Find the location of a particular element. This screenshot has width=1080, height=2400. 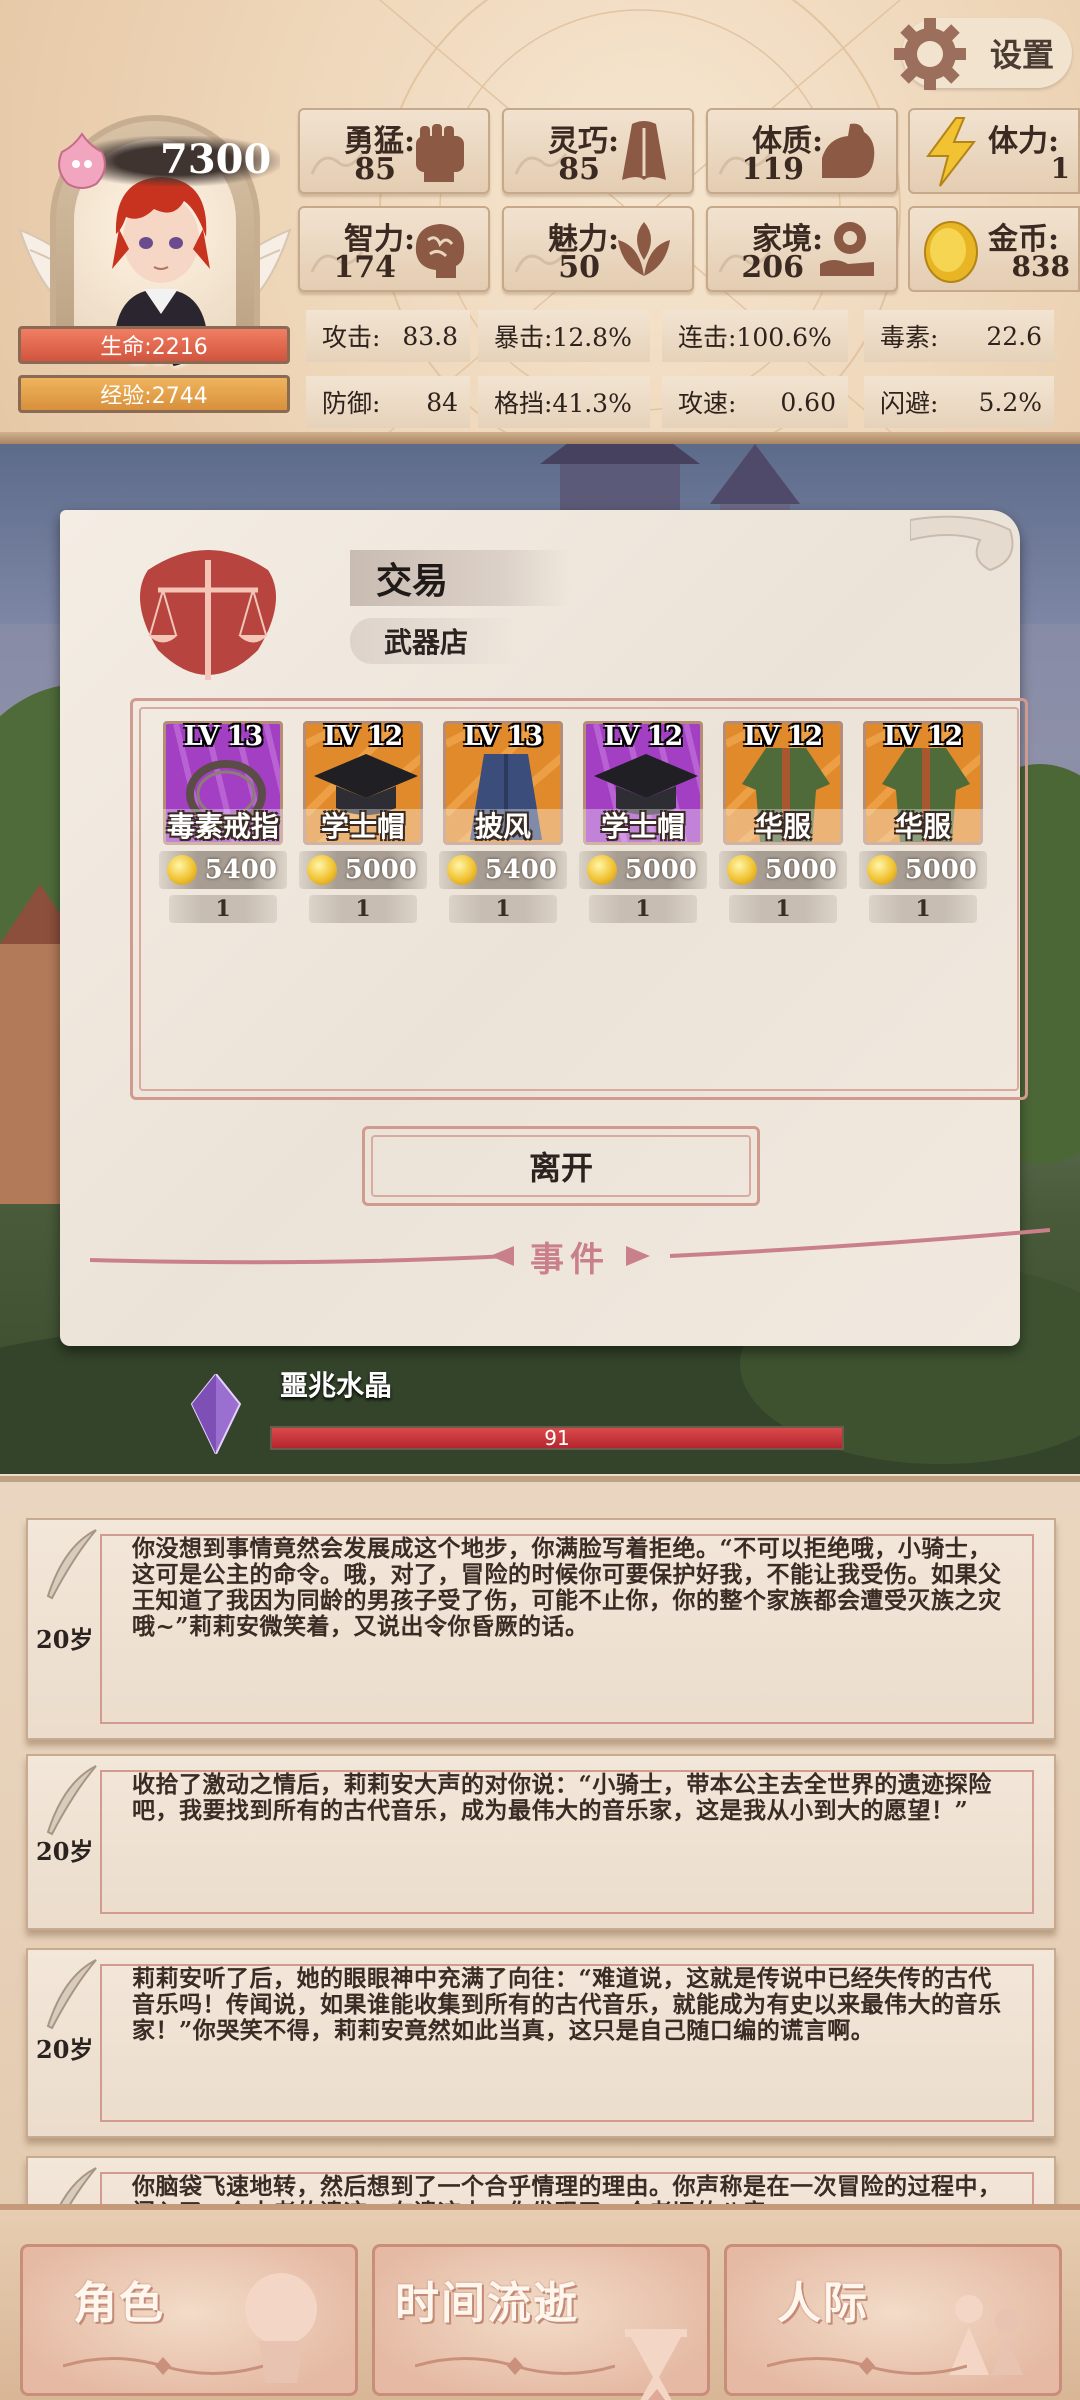

combat-dodge: 闪避: 5.2% is located at coordinates (959, 402).